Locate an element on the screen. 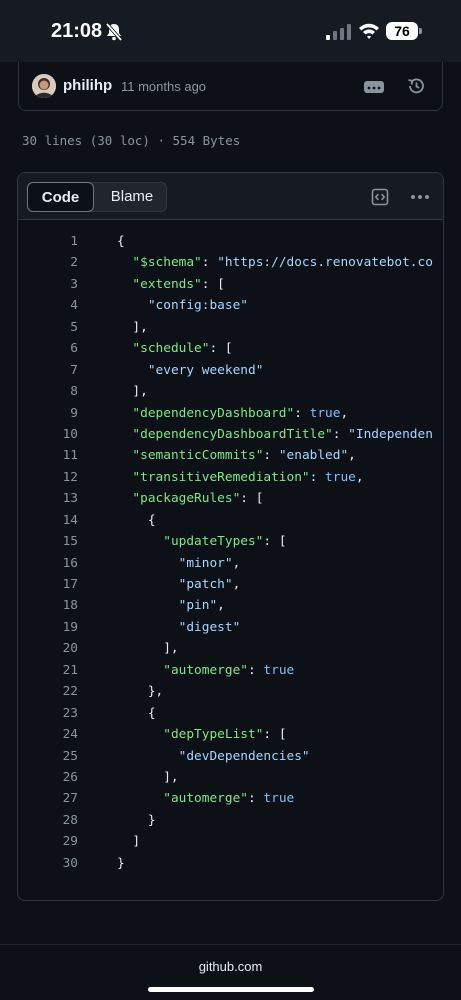  code-line: 27 "automerge": true is located at coordinates (230, 798).